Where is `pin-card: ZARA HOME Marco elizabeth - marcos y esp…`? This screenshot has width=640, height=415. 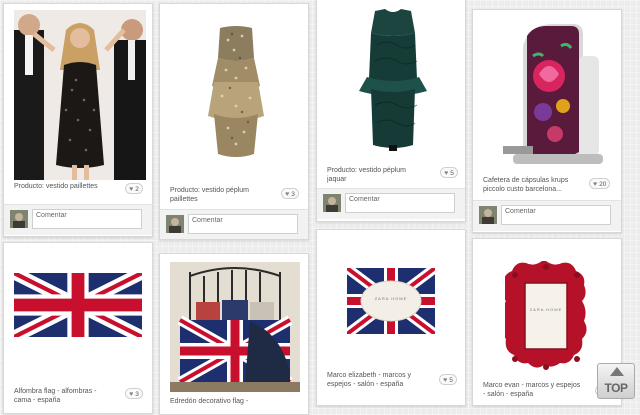 pin-card: ZARA HOME Marco elizabeth - marcos y esp… is located at coordinates (391, 317).